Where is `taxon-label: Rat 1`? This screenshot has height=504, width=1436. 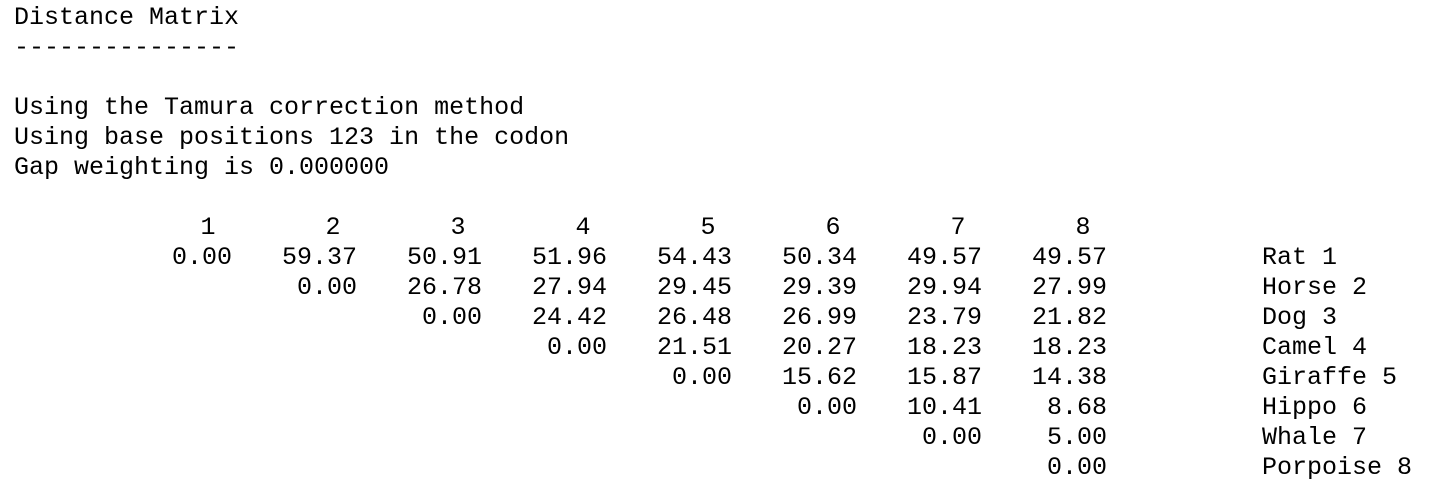 taxon-label: Rat 1 is located at coordinates (1300, 257).